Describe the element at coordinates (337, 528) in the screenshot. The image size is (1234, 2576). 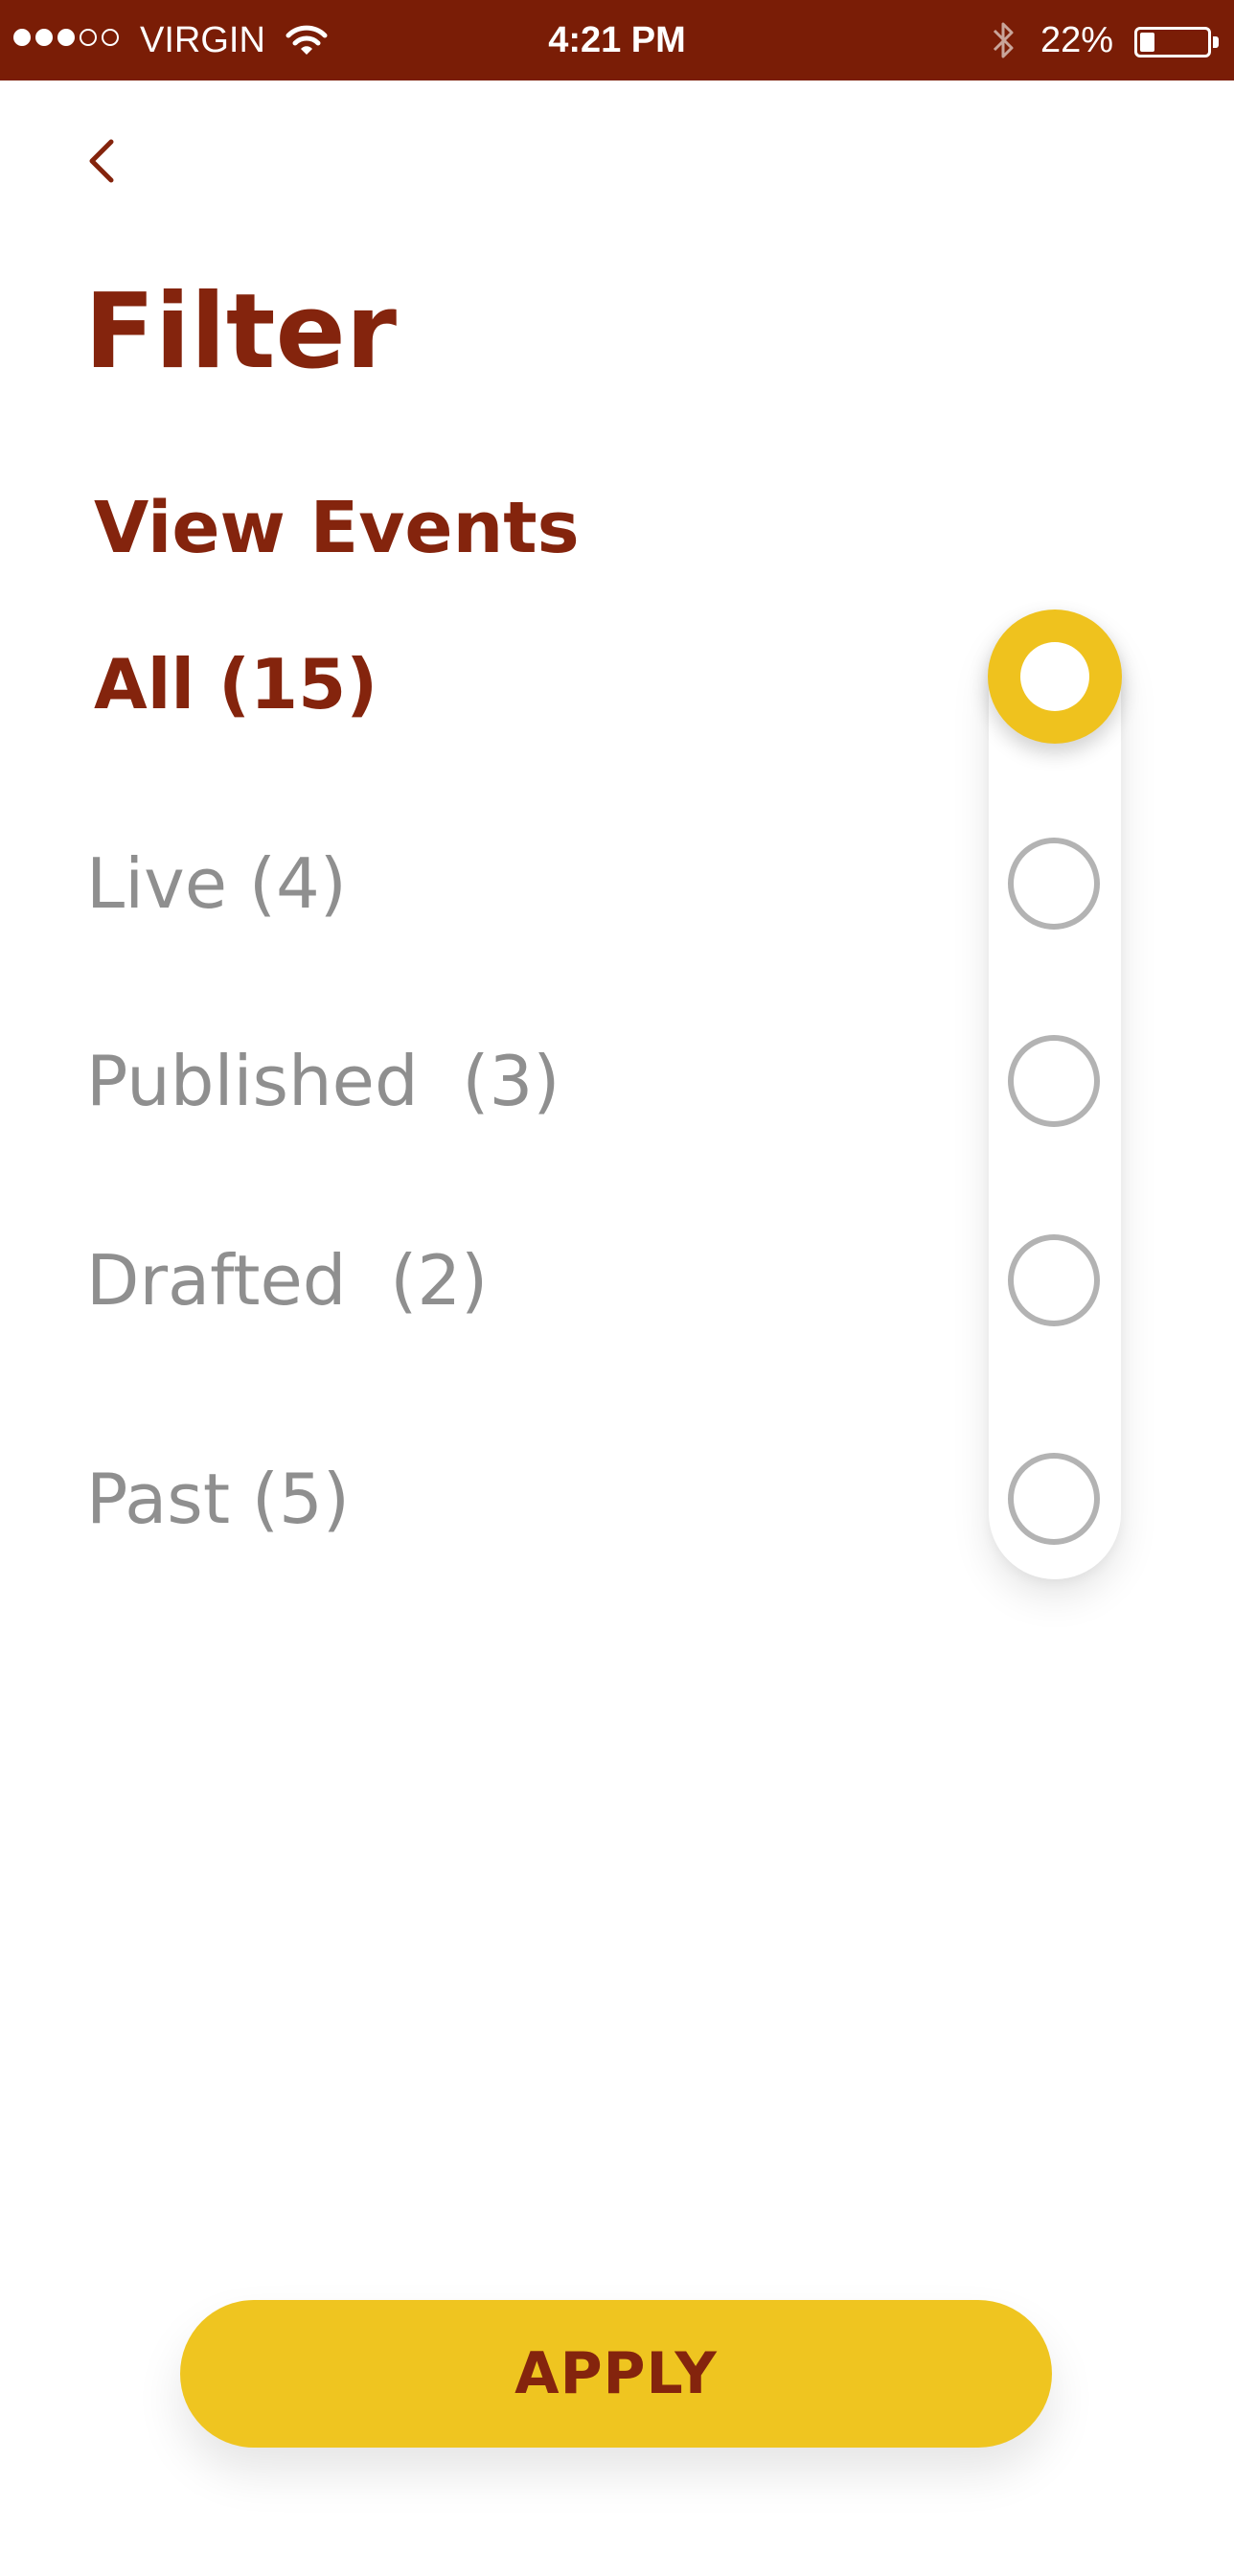
I see `section-title: View Events` at that location.